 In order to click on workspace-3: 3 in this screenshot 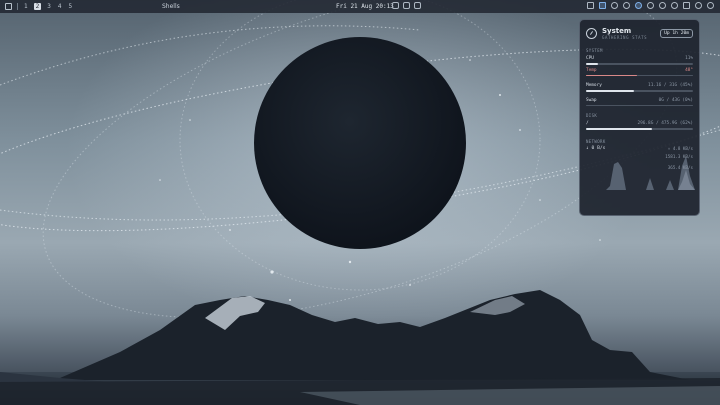, I will do `click(49, 6)`.